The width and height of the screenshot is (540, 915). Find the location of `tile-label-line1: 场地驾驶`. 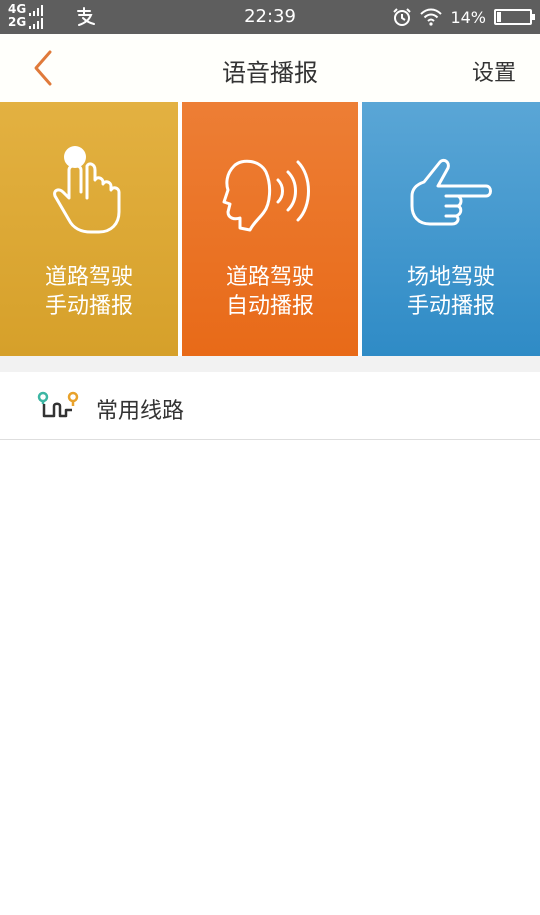

tile-label-line1: 场地驾驶 is located at coordinates (450, 277).